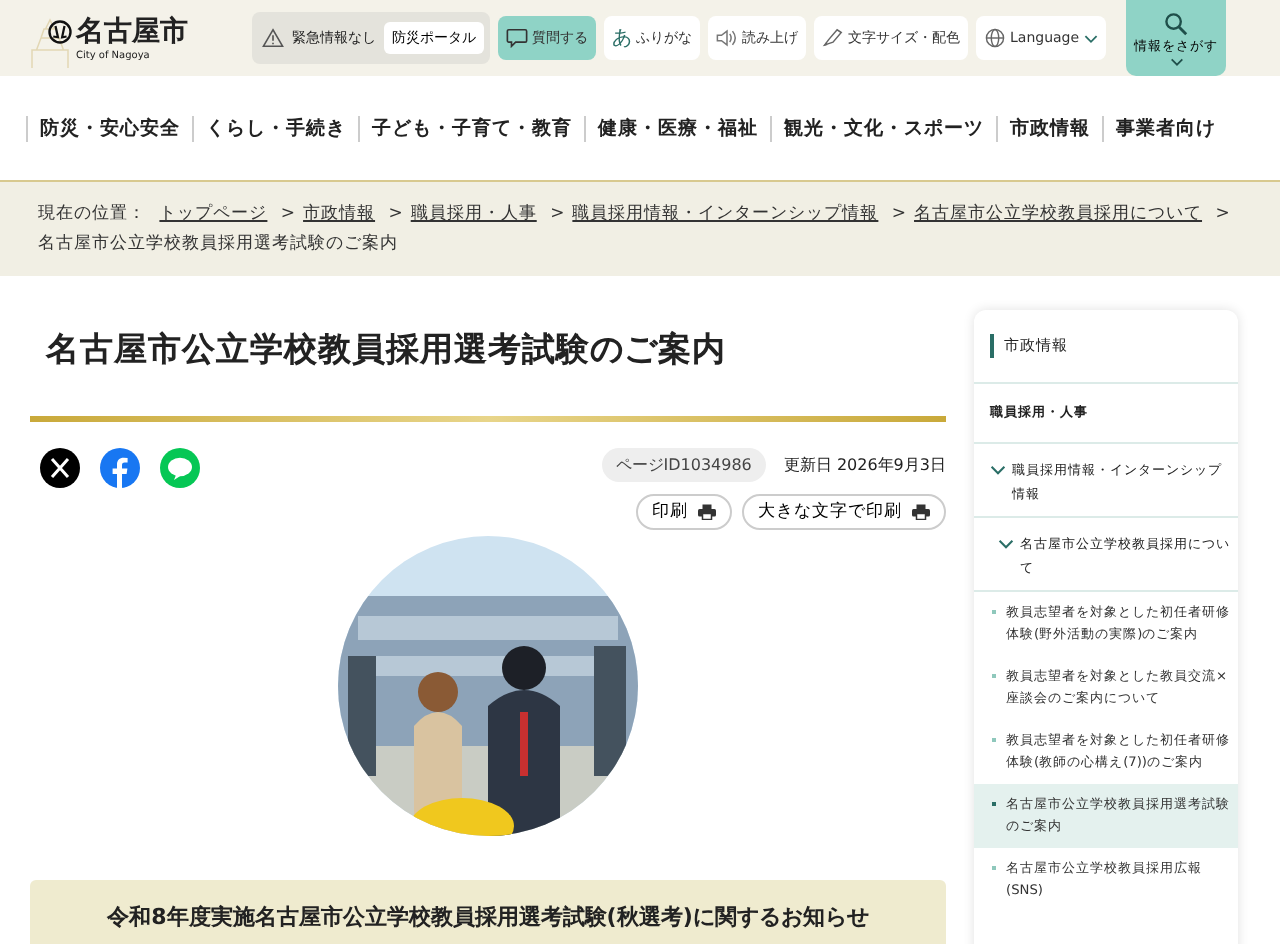 This screenshot has height=944, width=1280. I want to click on breadcrumb-link: 職員採用情報・インターンシップ情報, so click(725, 214).